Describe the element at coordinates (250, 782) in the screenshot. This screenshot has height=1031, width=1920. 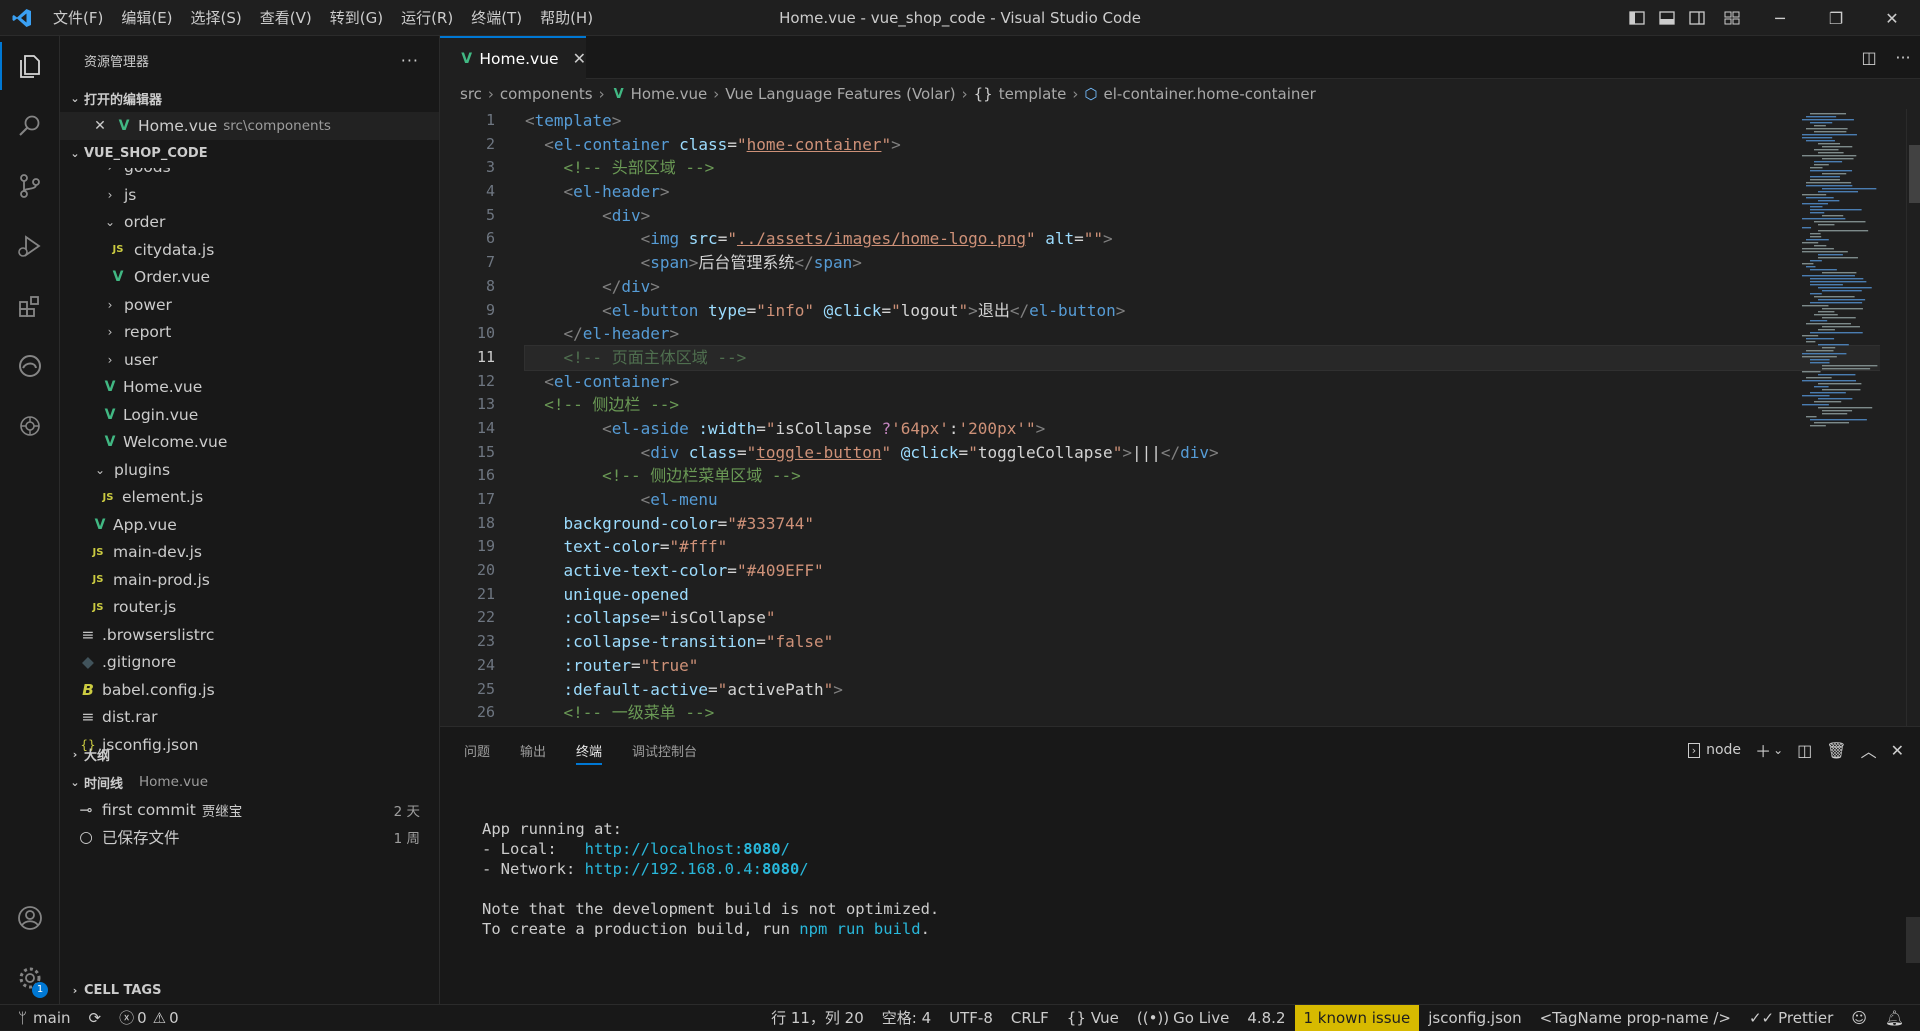
I see `timeline-section: ⌄ 时间线 Home.vue` at that location.